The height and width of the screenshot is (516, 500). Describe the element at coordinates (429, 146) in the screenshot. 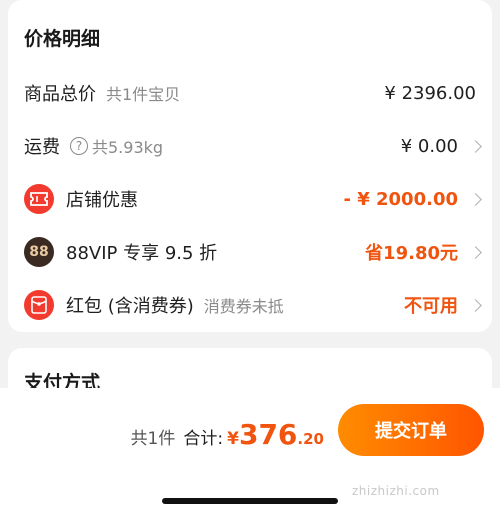

I see `shipping-value: ¥ 0.00` at that location.